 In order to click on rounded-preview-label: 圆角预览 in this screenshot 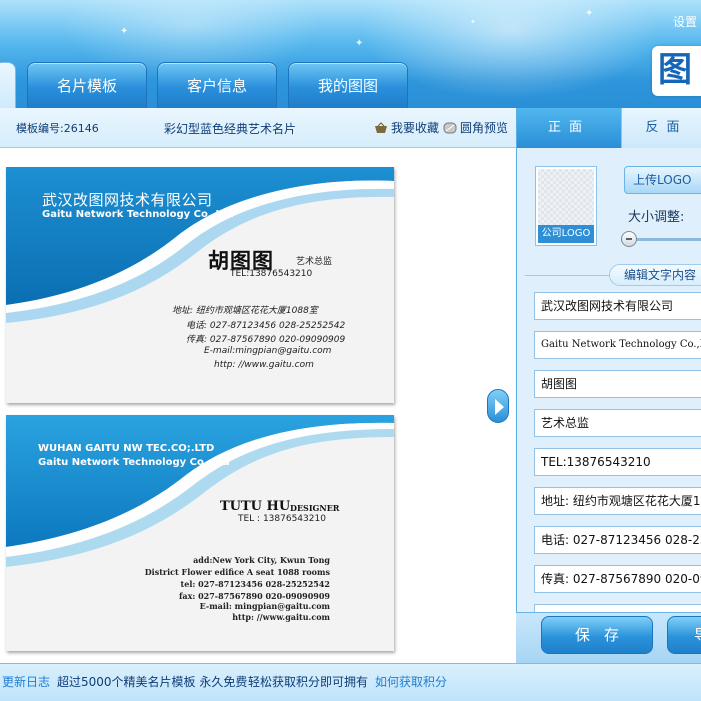, I will do `click(484, 128)`.